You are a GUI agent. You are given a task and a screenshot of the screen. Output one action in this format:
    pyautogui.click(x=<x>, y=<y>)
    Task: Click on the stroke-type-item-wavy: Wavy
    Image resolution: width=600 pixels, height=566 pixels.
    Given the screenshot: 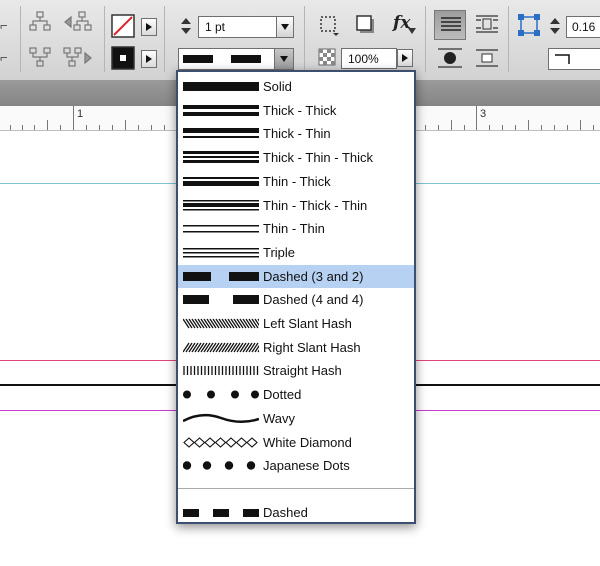 What is the action you would take?
    pyautogui.click(x=296, y=418)
    